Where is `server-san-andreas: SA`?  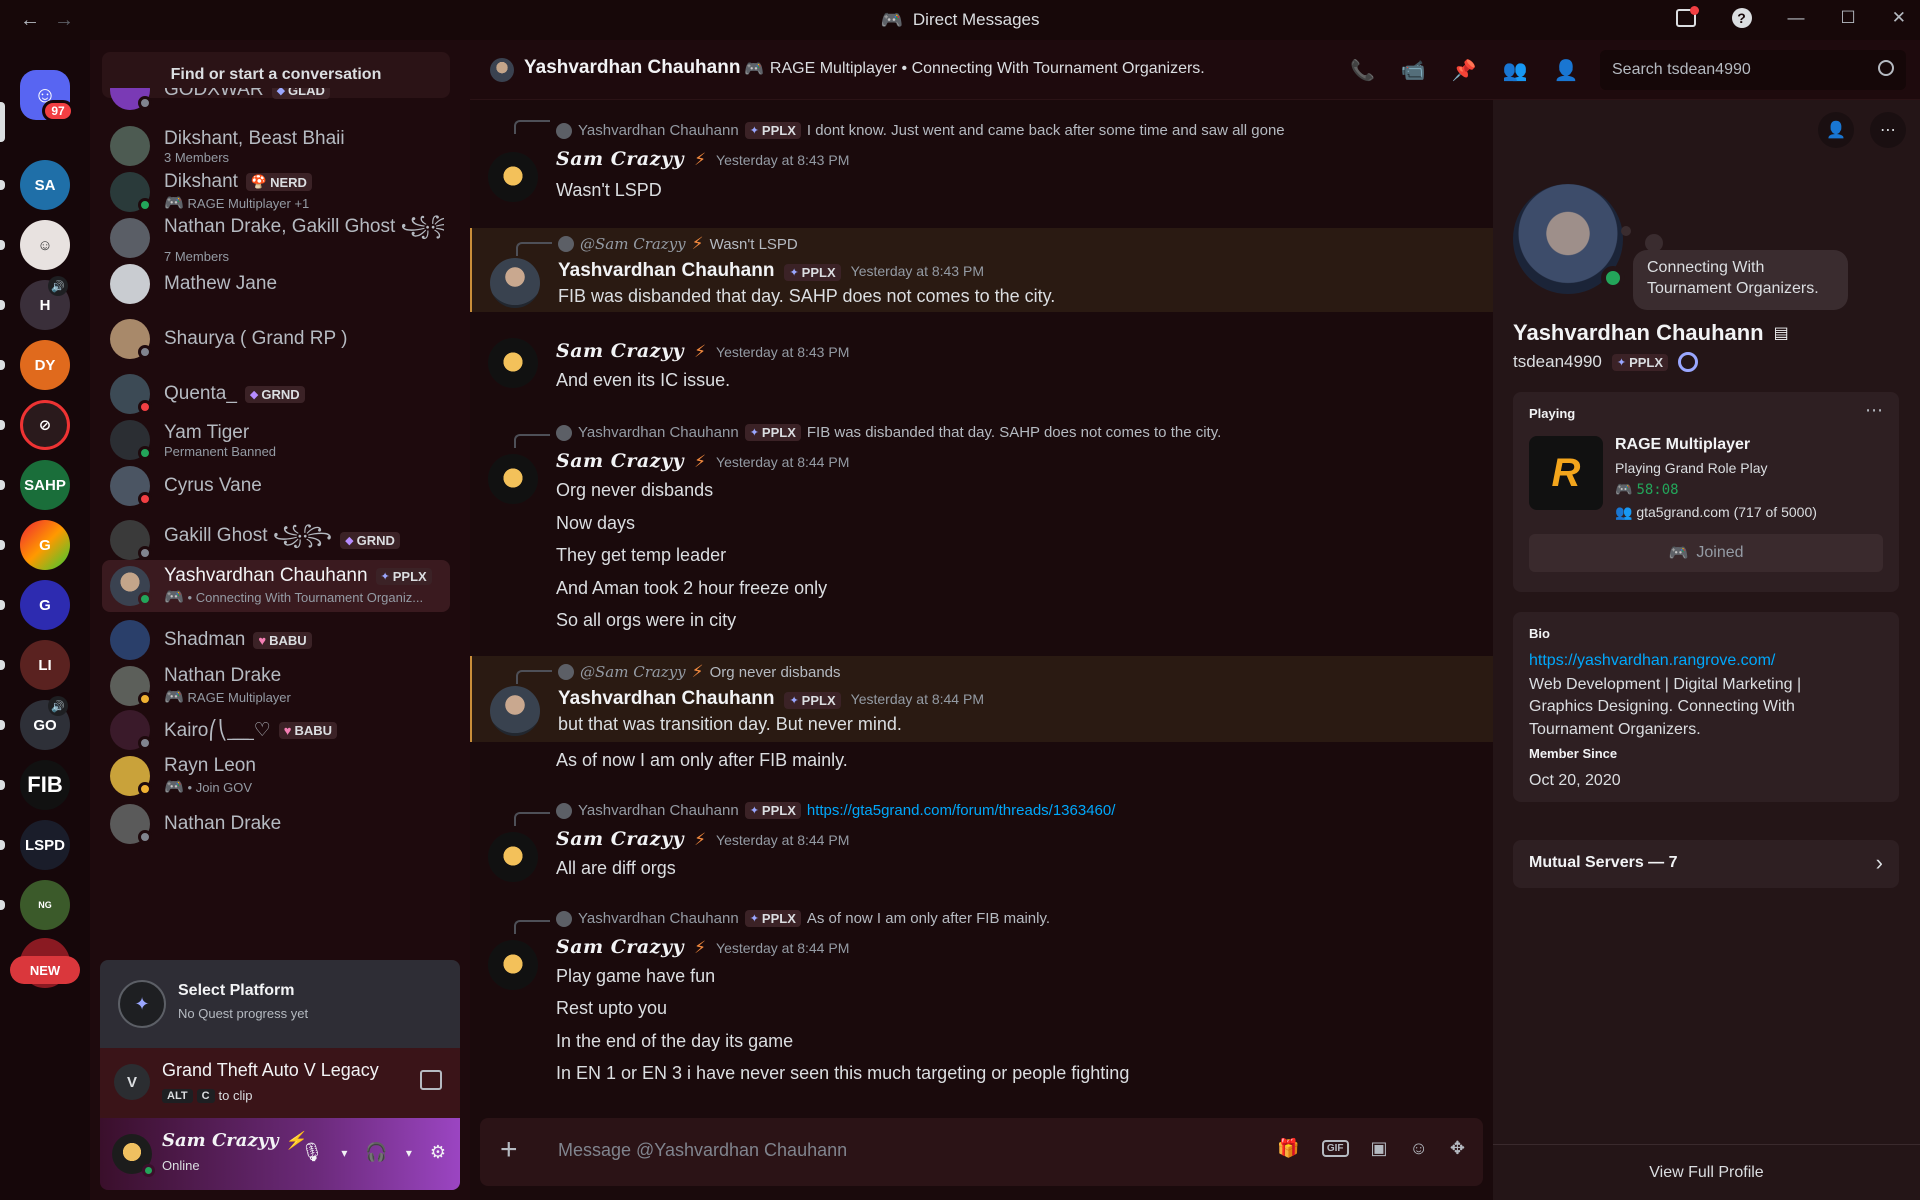
server-san-andreas: SA is located at coordinates (45, 185).